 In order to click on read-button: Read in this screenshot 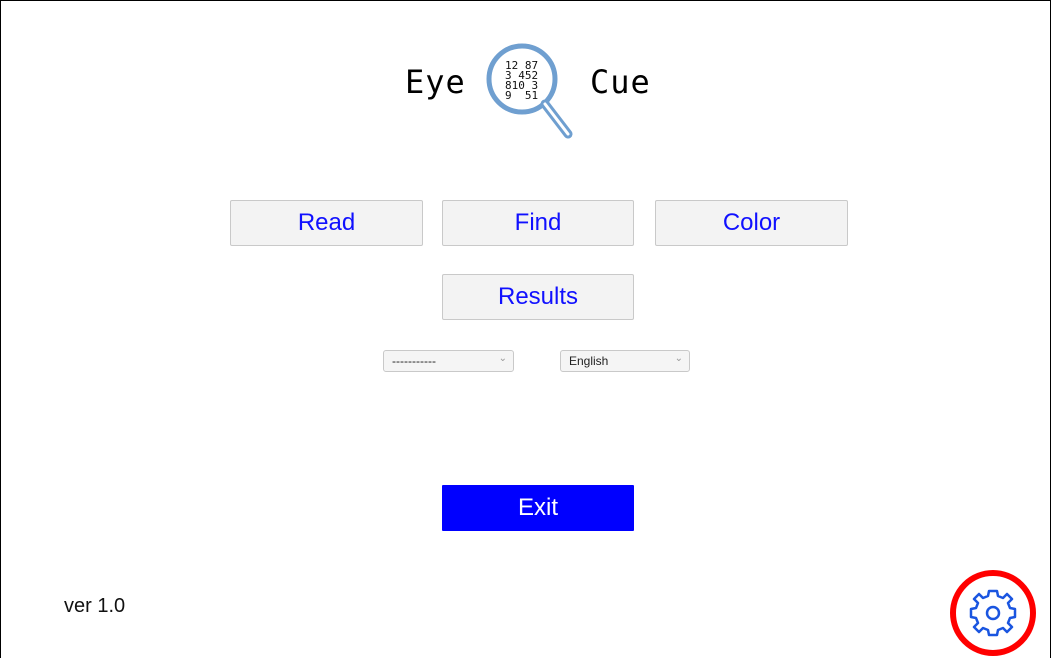, I will do `click(326, 223)`.